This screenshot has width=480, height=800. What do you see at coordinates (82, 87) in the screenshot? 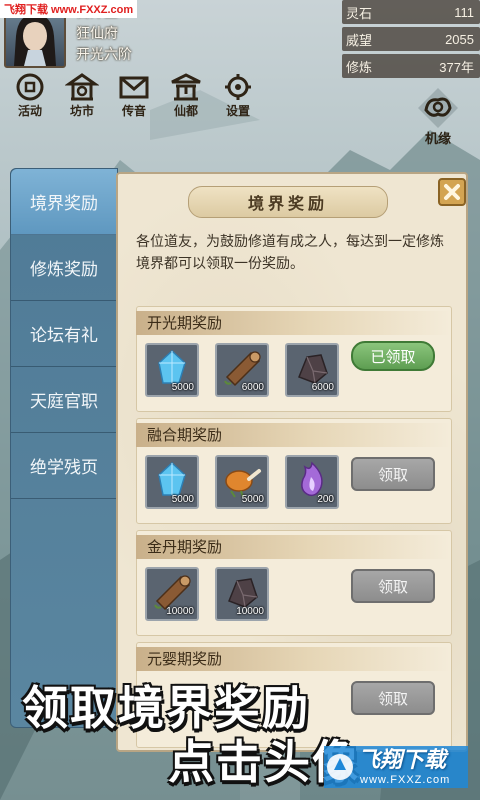
I see `market-icon` at bounding box center [82, 87].